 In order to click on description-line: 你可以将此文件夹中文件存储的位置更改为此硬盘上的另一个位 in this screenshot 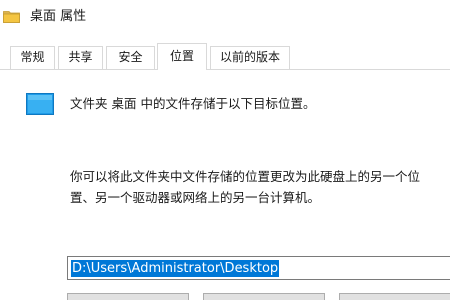, I will do `click(245, 176)`.